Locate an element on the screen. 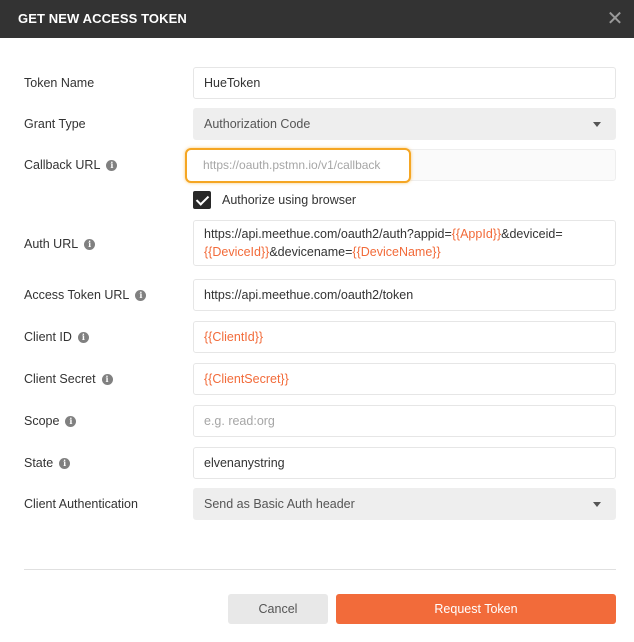 The width and height of the screenshot is (634, 642). client-secret-var: {{ClientSecret}} is located at coordinates (246, 379).